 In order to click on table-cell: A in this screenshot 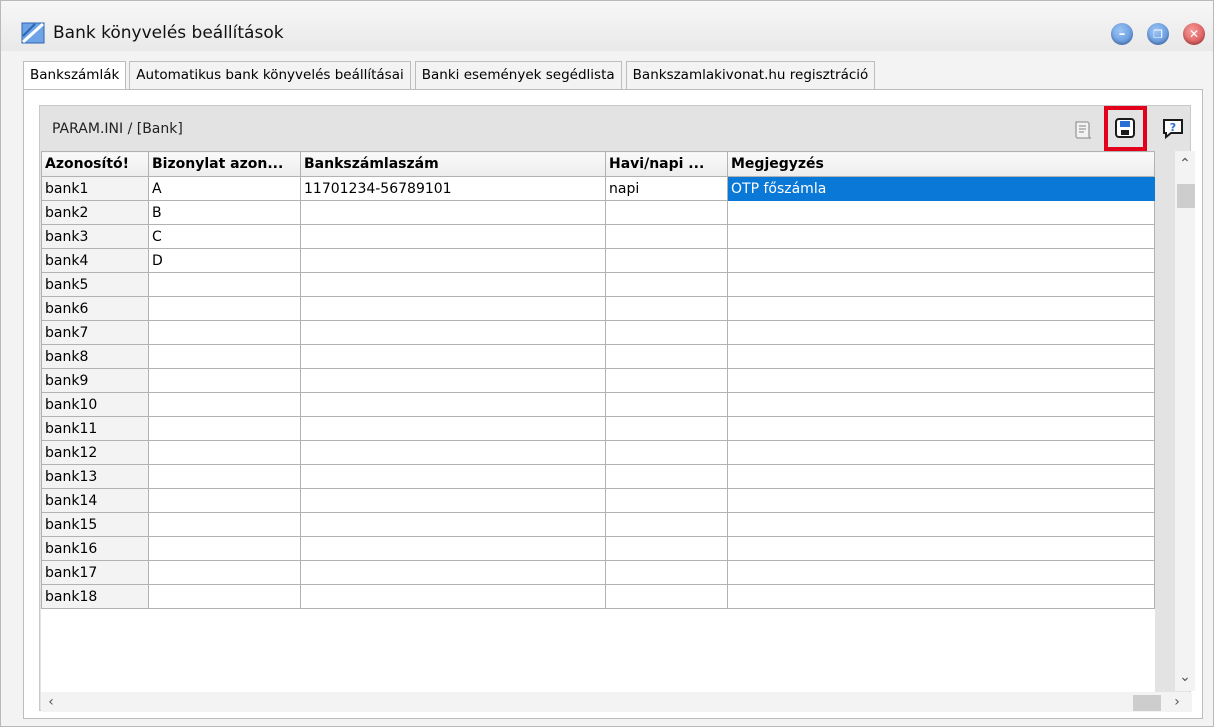, I will do `click(224, 188)`.